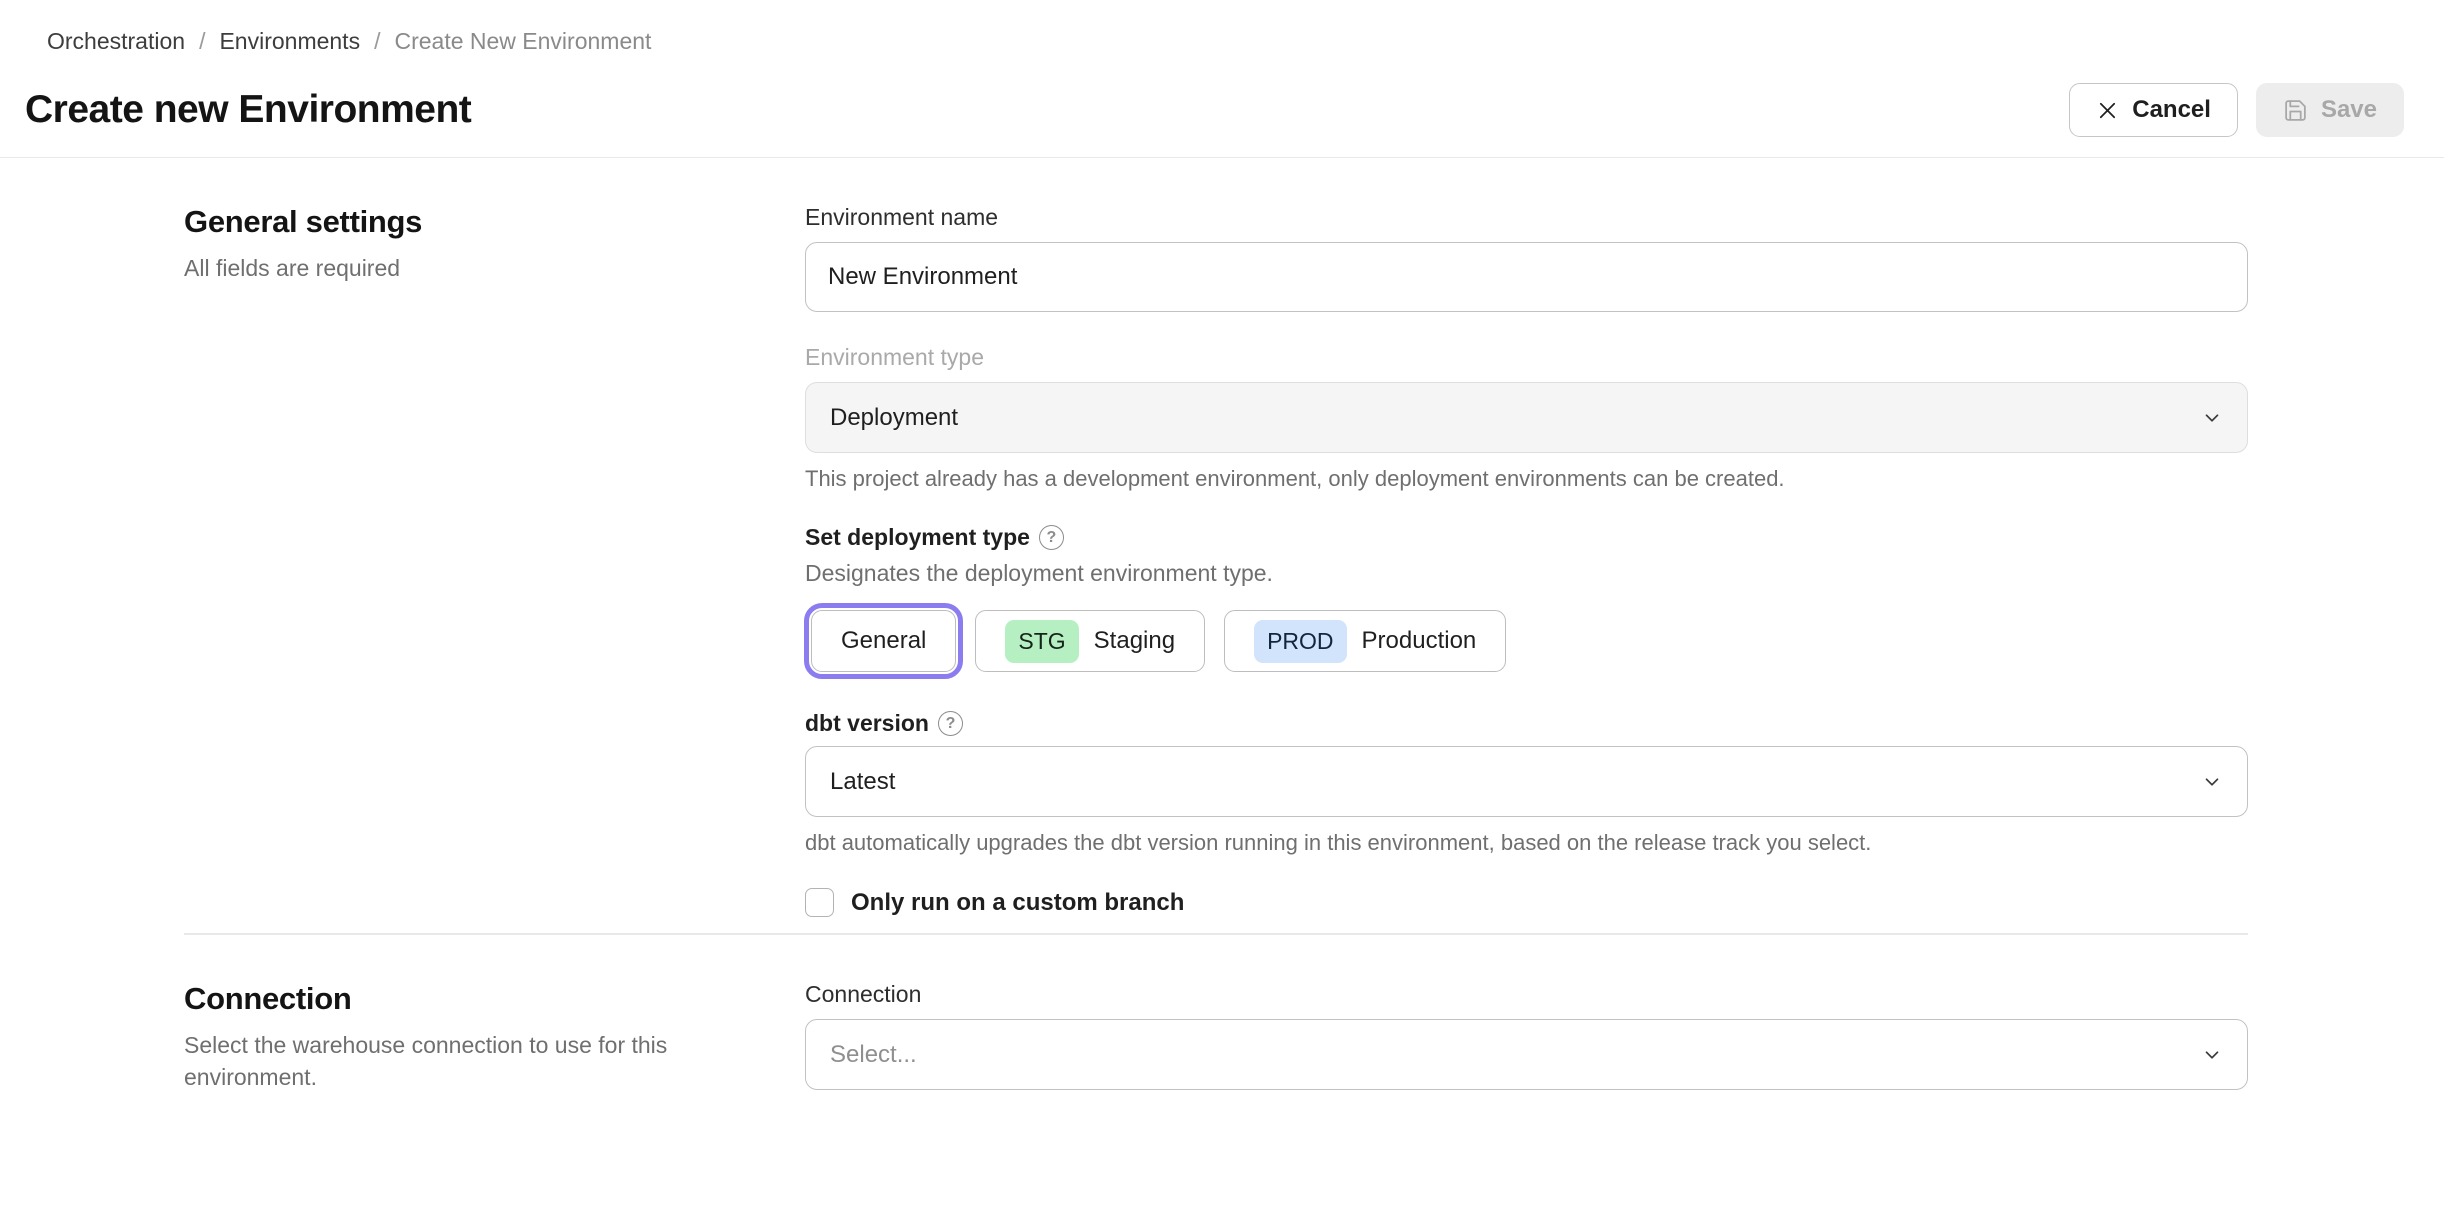  I want to click on cancel-button: Cancel, so click(2153, 110).